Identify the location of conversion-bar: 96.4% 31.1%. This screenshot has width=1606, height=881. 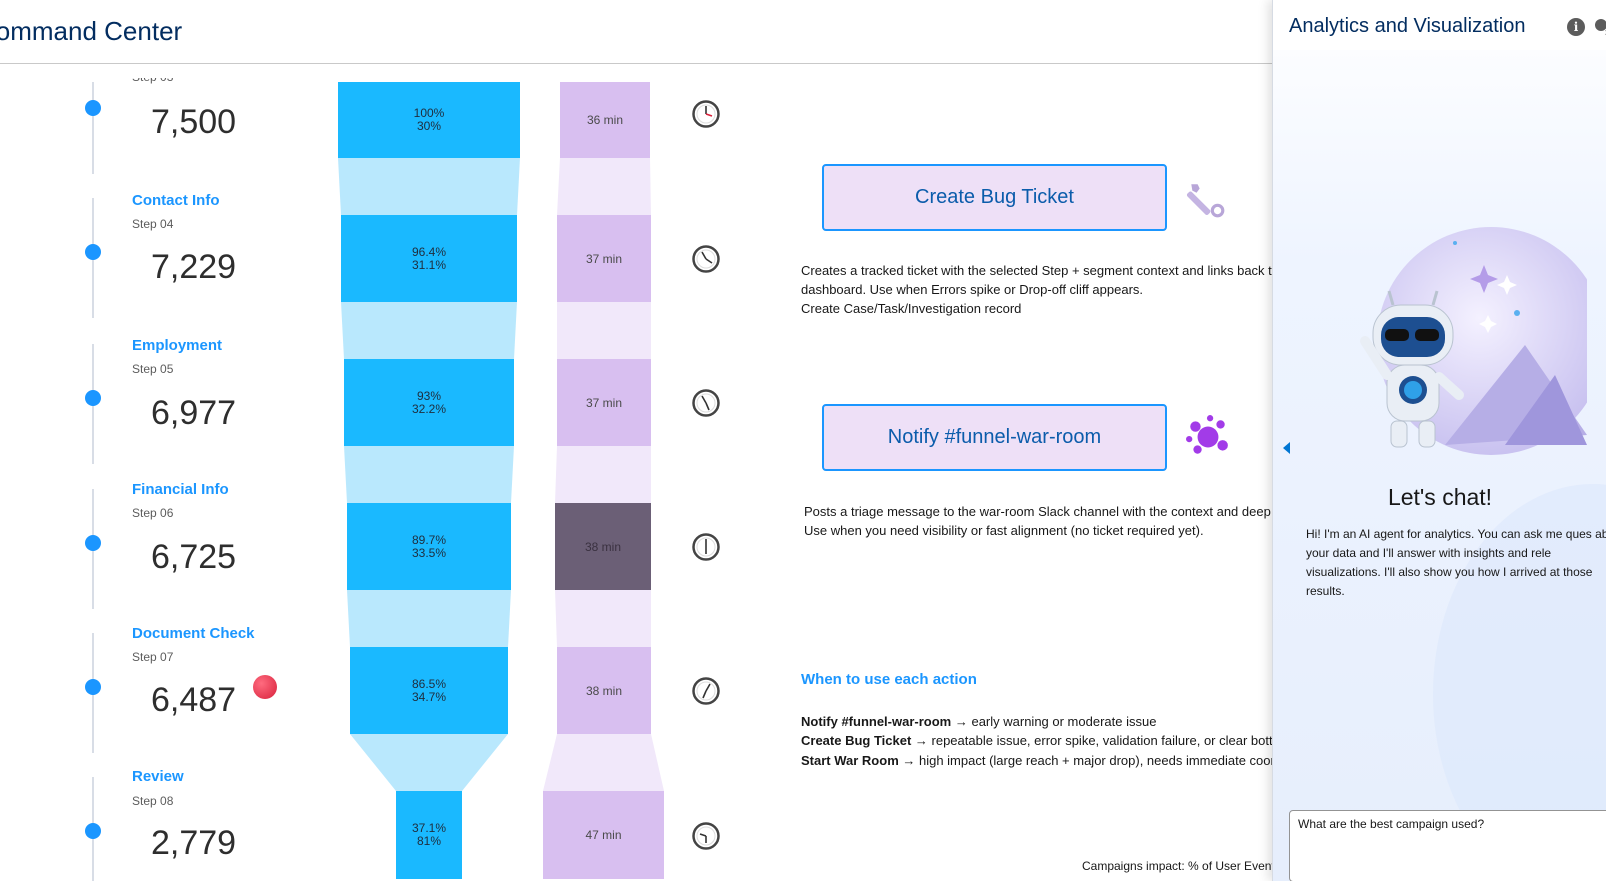
(429, 258).